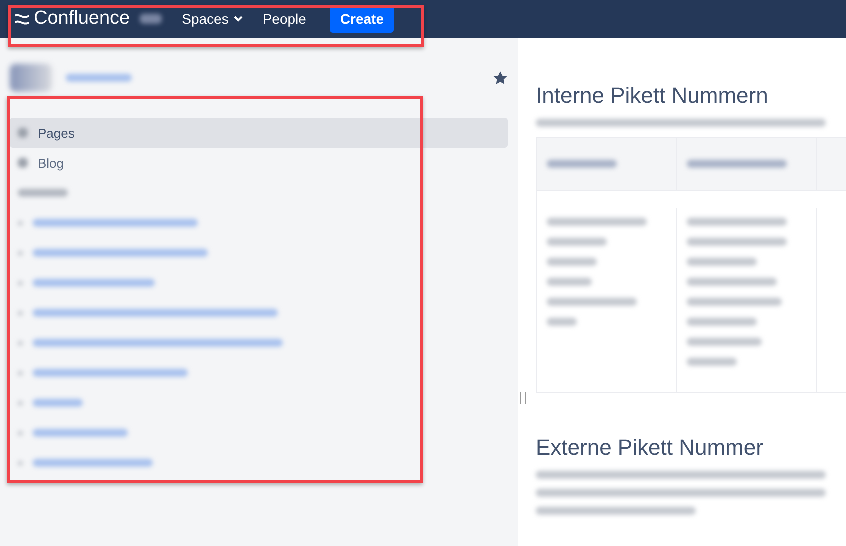 This screenshot has width=846, height=546. What do you see at coordinates (653, 96) in the screenshot?
I see `page-heading: Interne Pikett Nummern` at bounding box center [653, 96].